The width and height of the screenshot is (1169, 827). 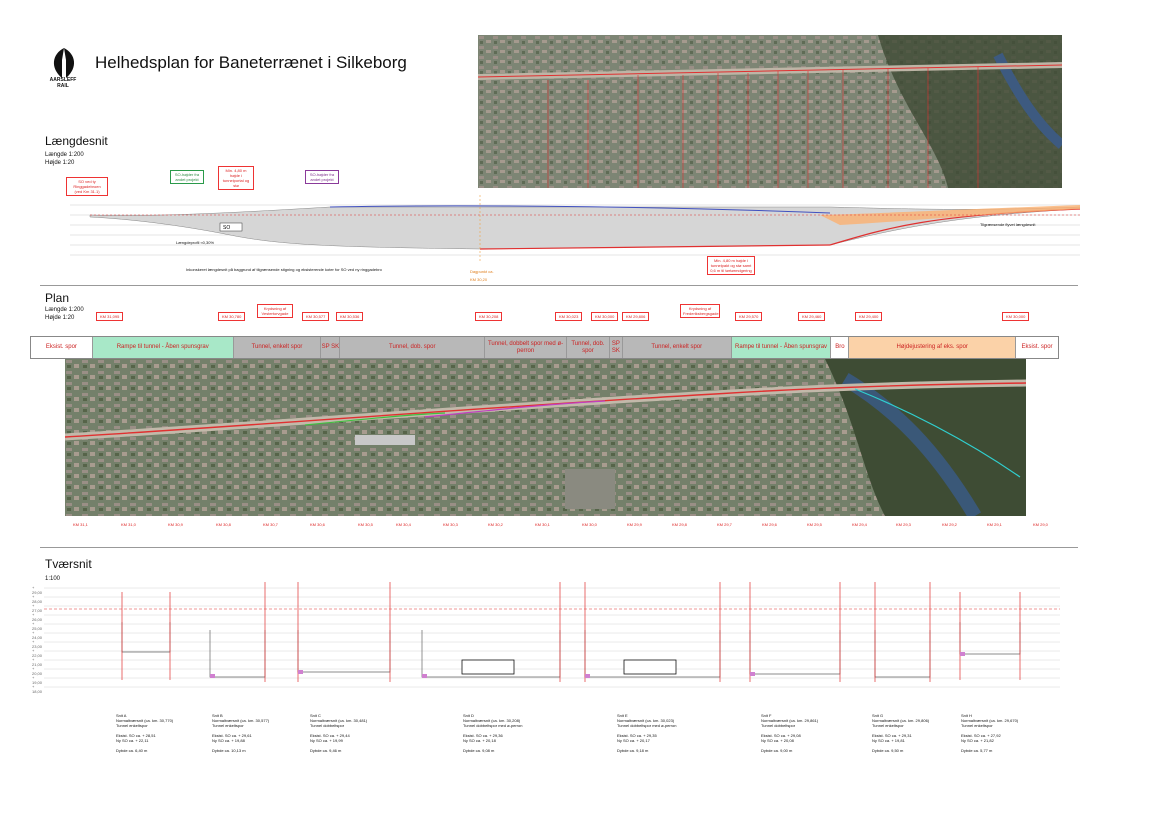 What do you see at coordinates (68, 564) in the screenshot?
I see `cross-heading: Tværsnit` at bounding box center [68, 564].